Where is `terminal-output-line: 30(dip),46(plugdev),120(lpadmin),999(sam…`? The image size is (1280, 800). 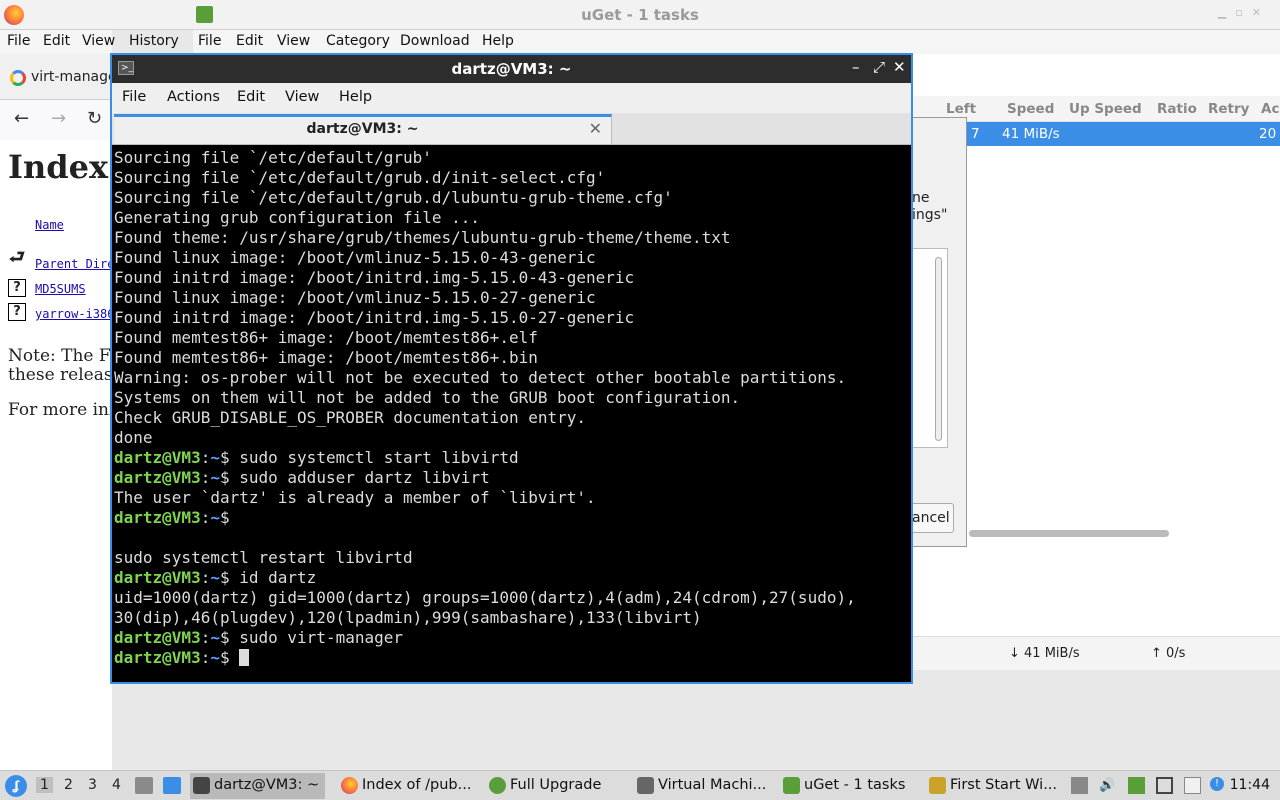
terminal-output-line: 30(dip),46(plugdev),120(lpadmin),999(sam… is located at coordinates (408, 617).